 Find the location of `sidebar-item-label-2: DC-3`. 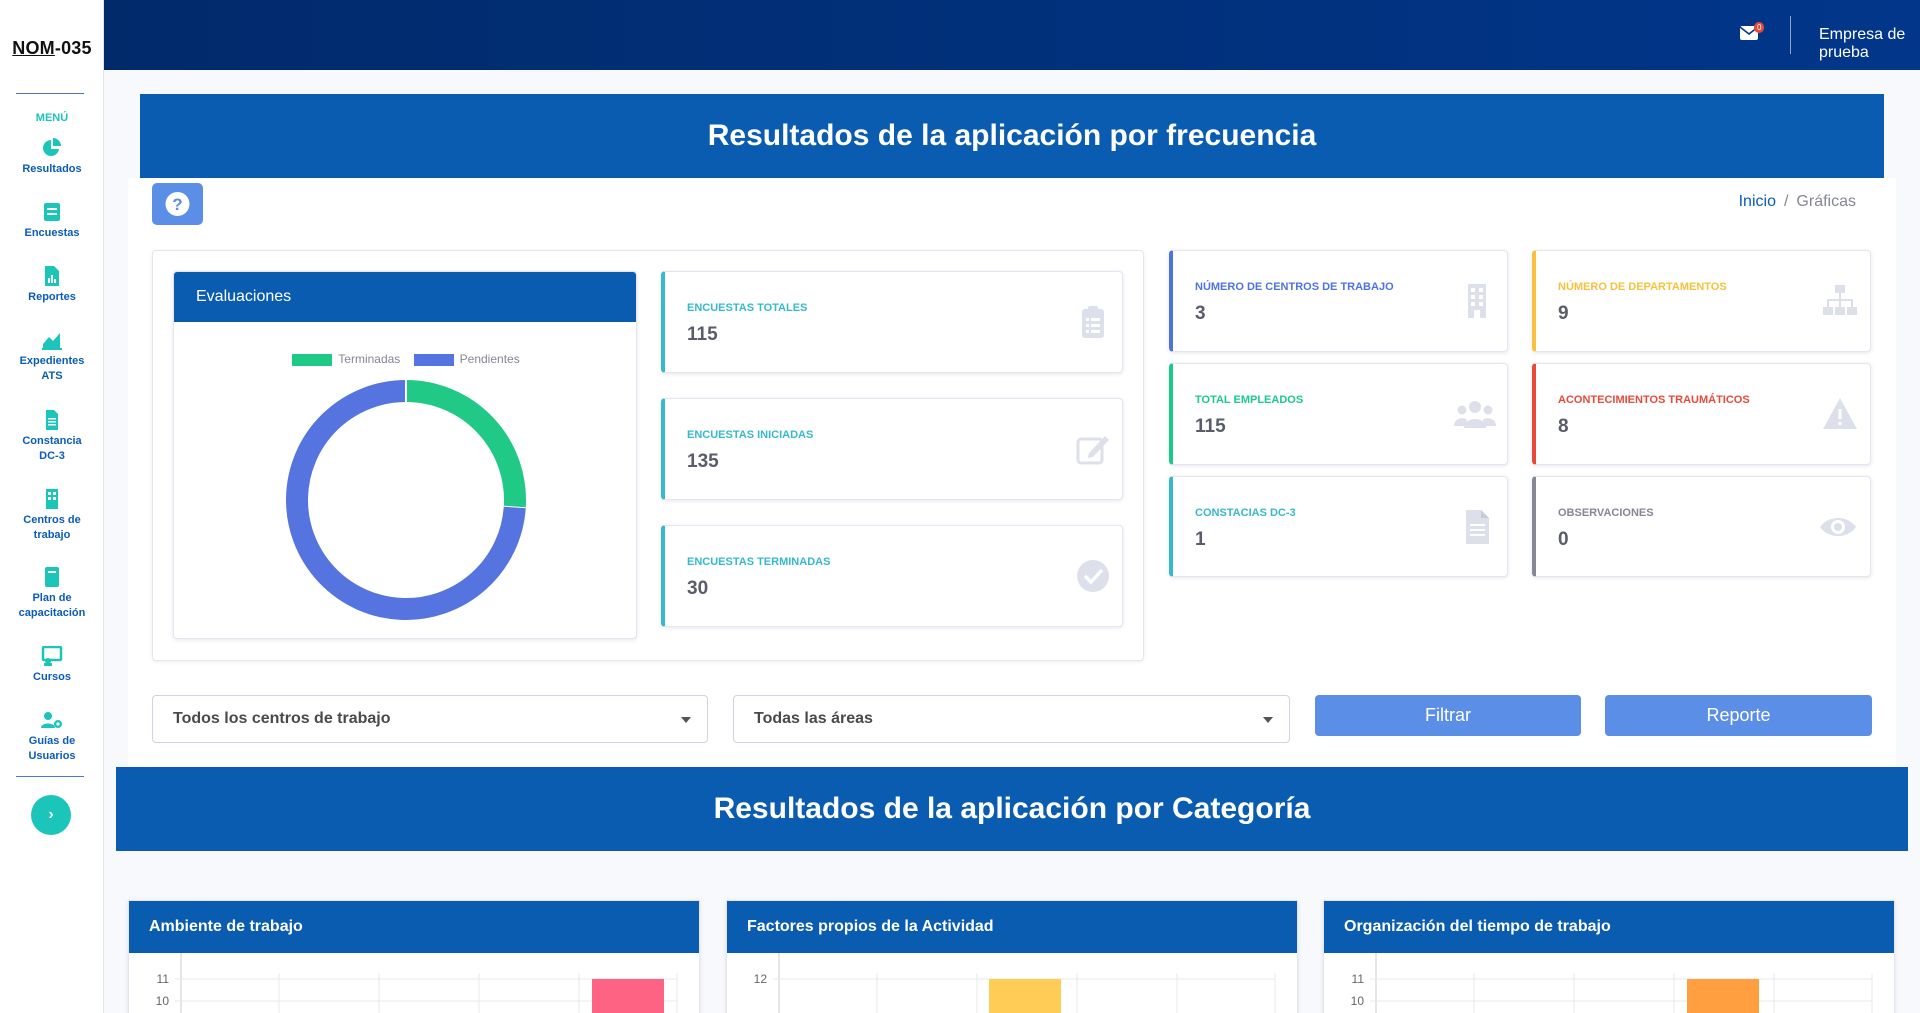

sidebar-item-label-2: DC-3 is located at coordinates (52, 456).